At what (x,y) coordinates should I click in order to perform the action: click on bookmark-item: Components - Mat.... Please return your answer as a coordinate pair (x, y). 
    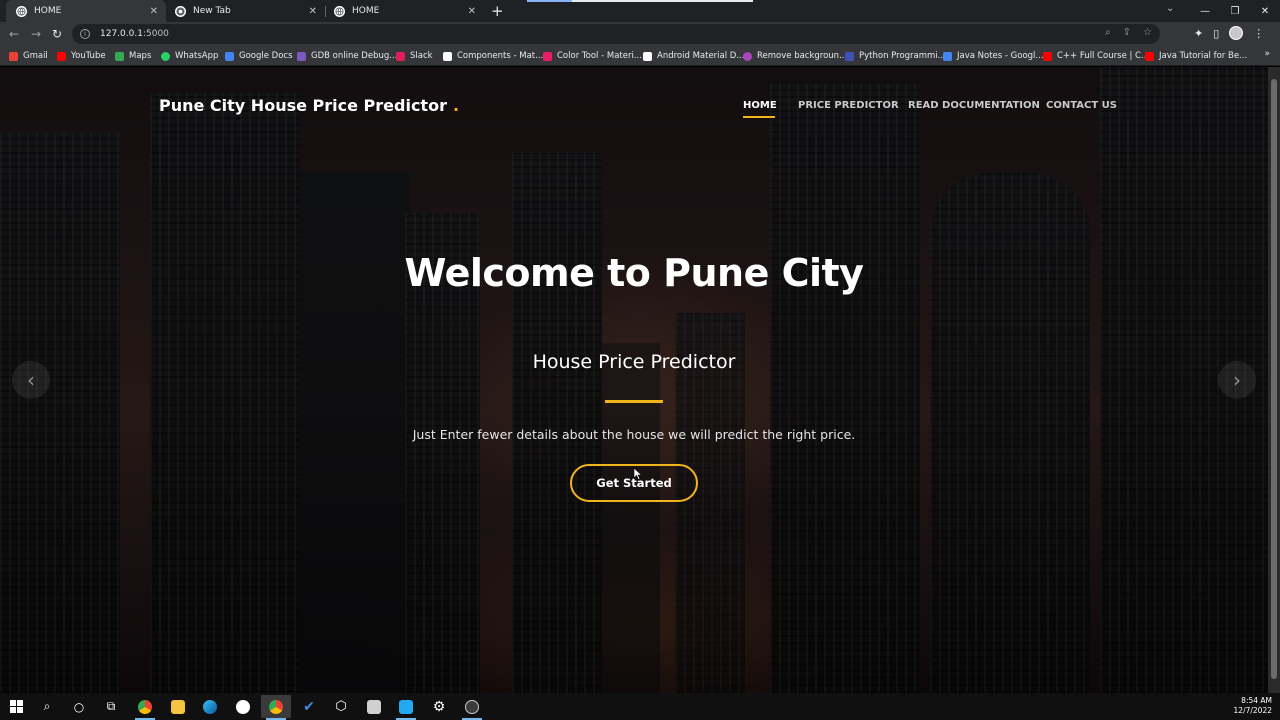
    Looking at the image, I should click on (493, 56).